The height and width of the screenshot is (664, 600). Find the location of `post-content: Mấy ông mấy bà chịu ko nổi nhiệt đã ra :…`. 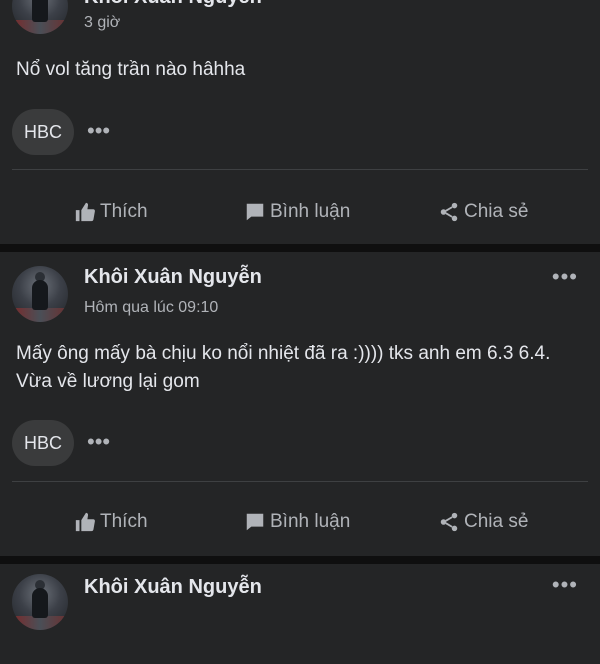

post-content: Mấy ông mấy bà chịu ko nổi nhiệt đã ra :… is located at coordinates (283, 367).